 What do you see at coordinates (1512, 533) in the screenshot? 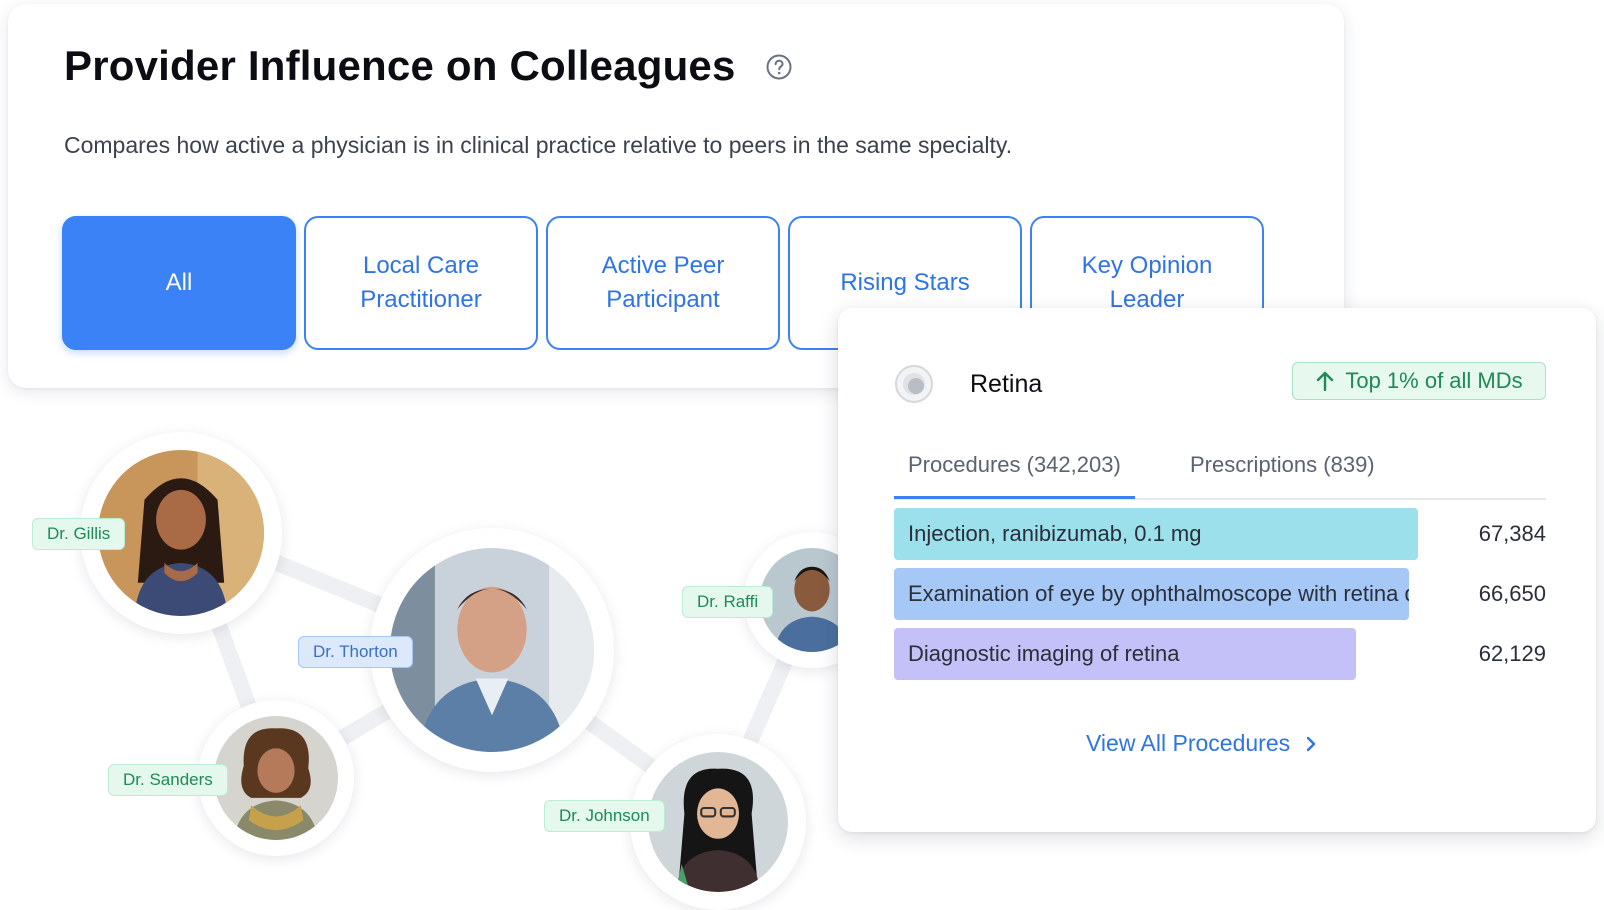
I see `procedure-count: 67,384` at bounding box center [1512, 533].